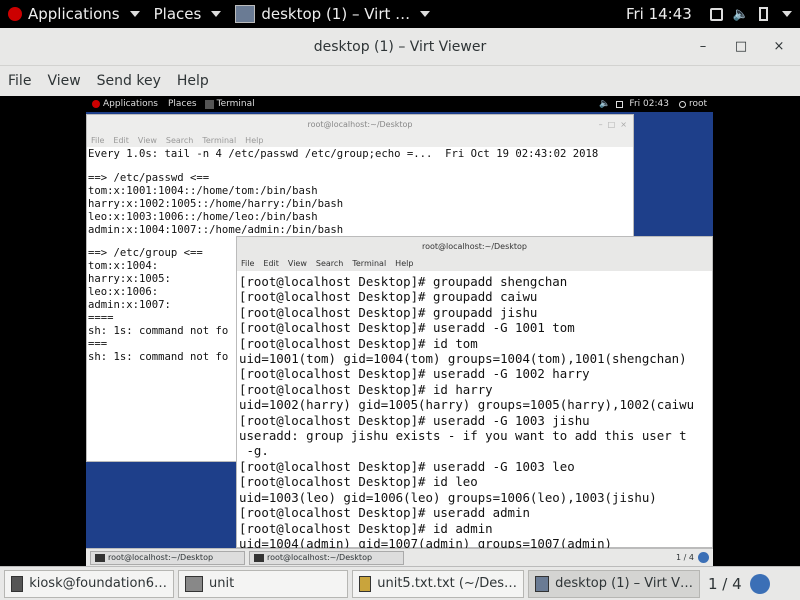  I want to click on virt-viewer-titlebar: desktop (1) – Virt Viewer – □ ×, so click(400, 47).